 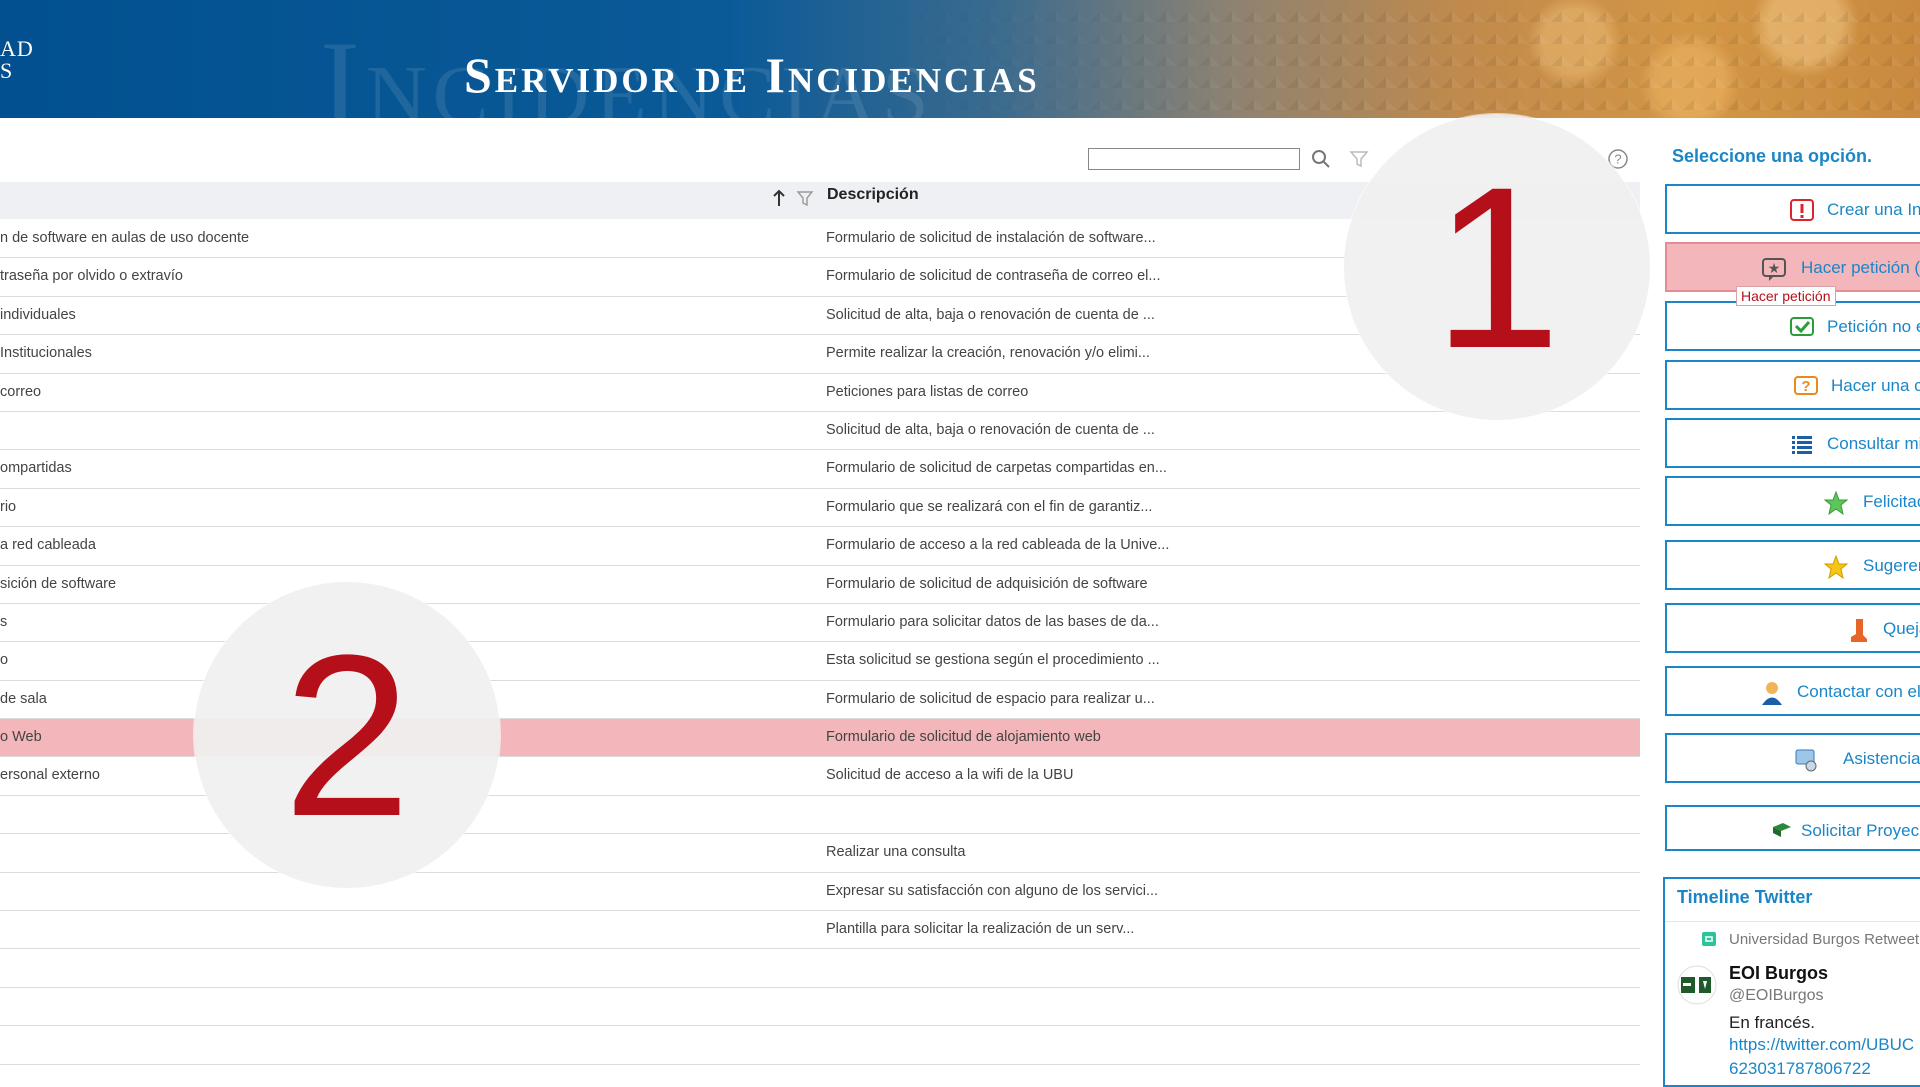 I want to click on sidebar-option-5: Consultar mi, so click(x=1792, y=443).